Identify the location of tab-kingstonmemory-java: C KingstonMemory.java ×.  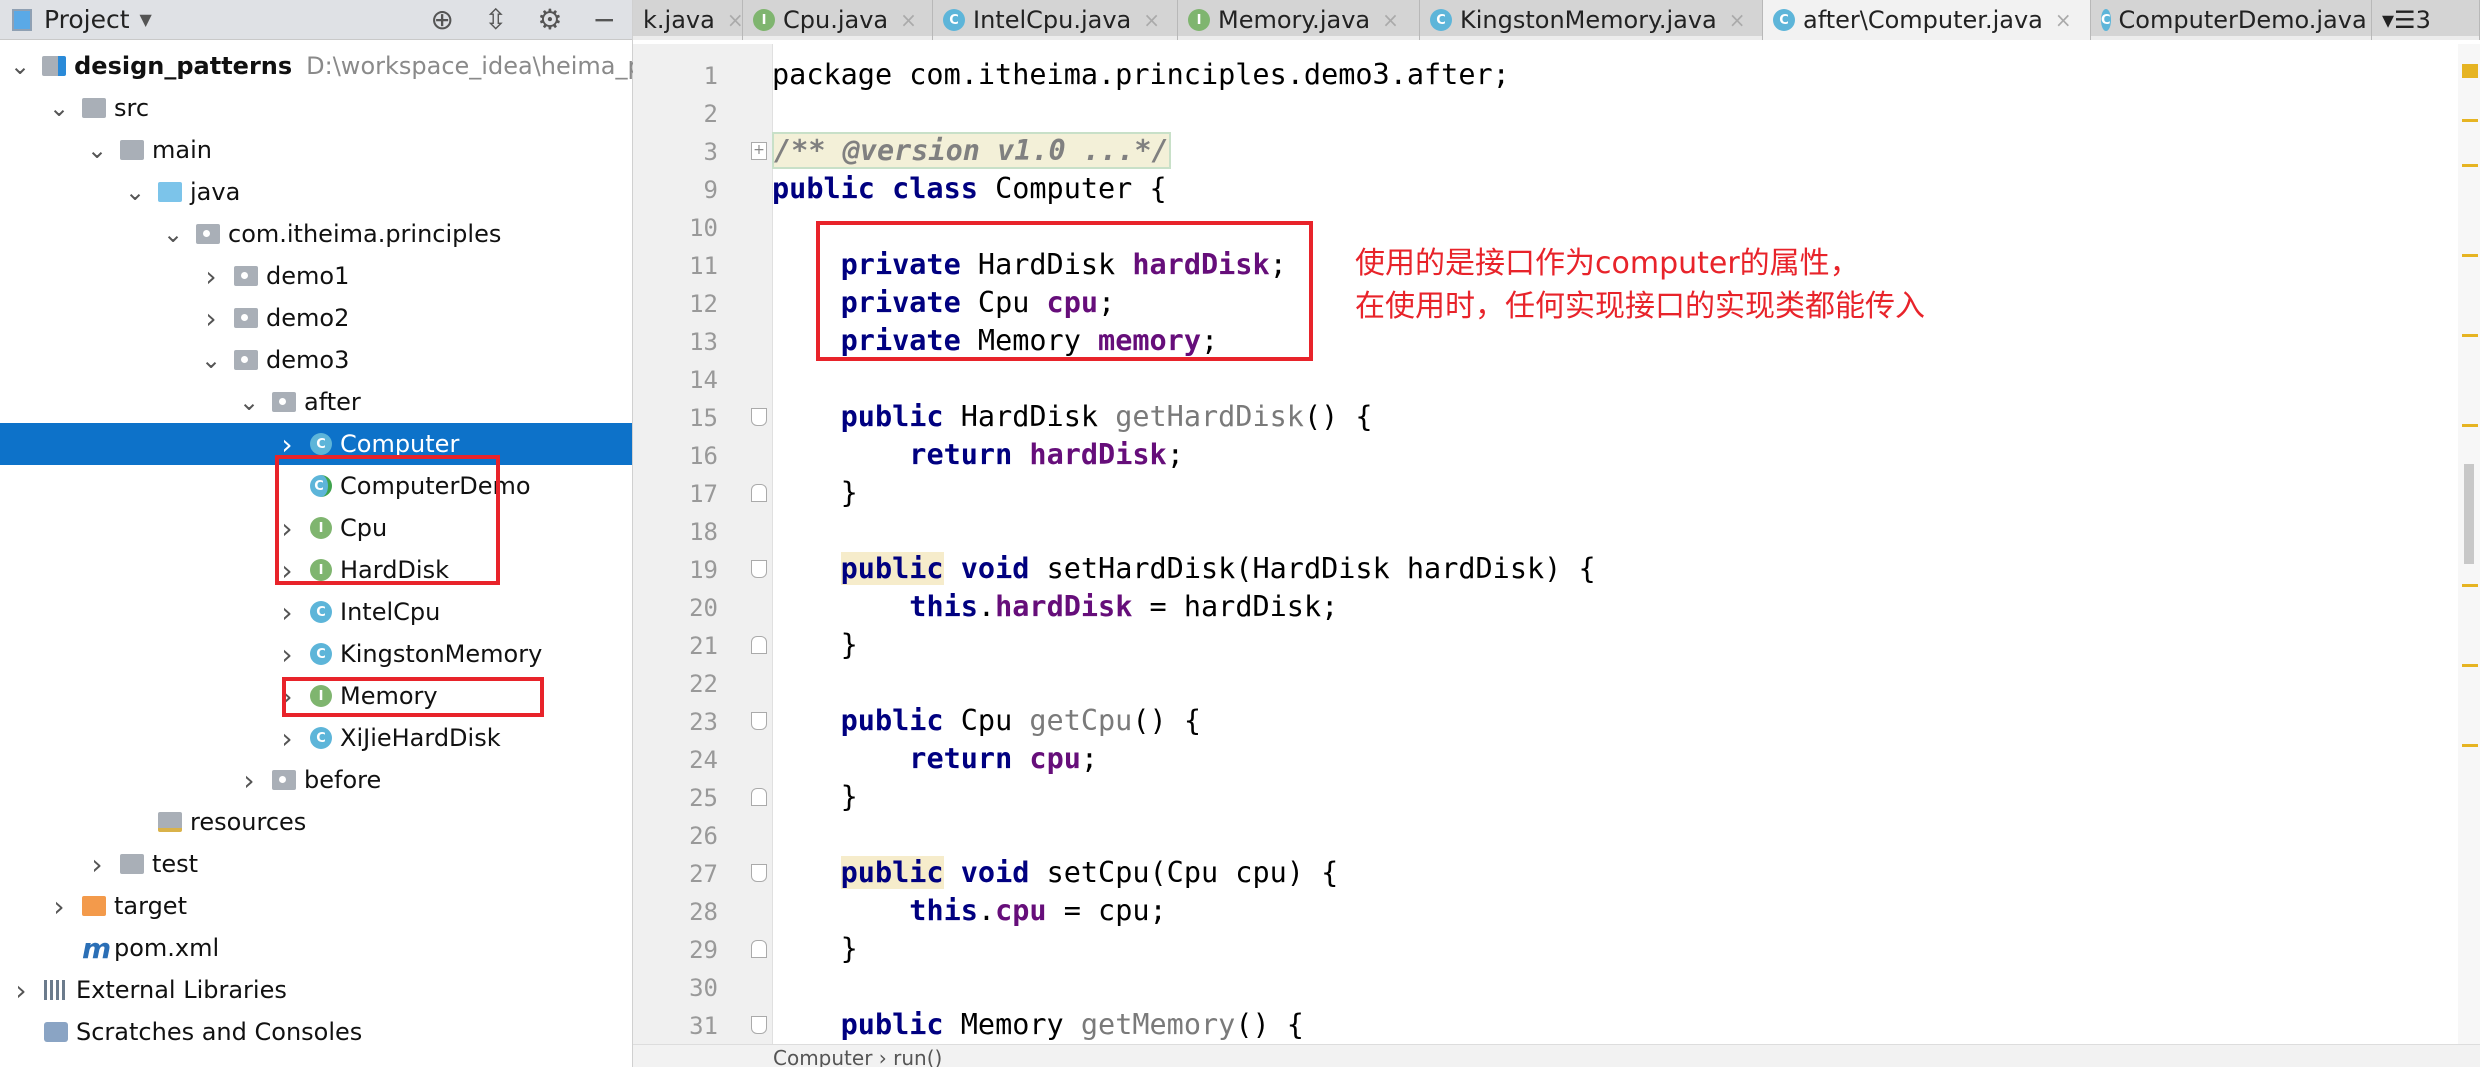
(1591, 20).